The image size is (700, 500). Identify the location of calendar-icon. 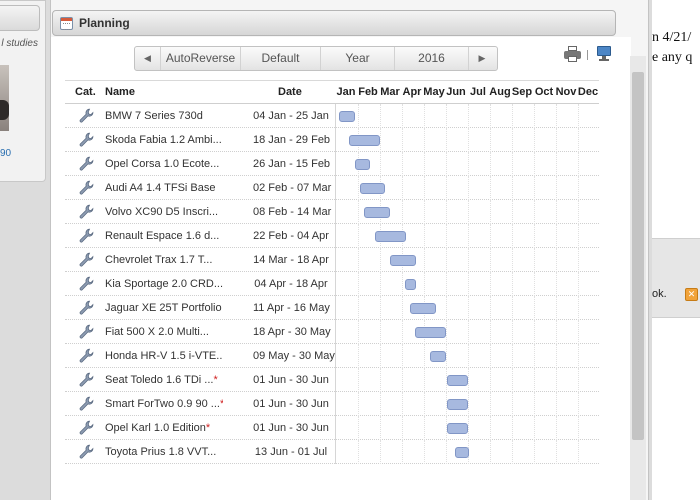
(66, 23).